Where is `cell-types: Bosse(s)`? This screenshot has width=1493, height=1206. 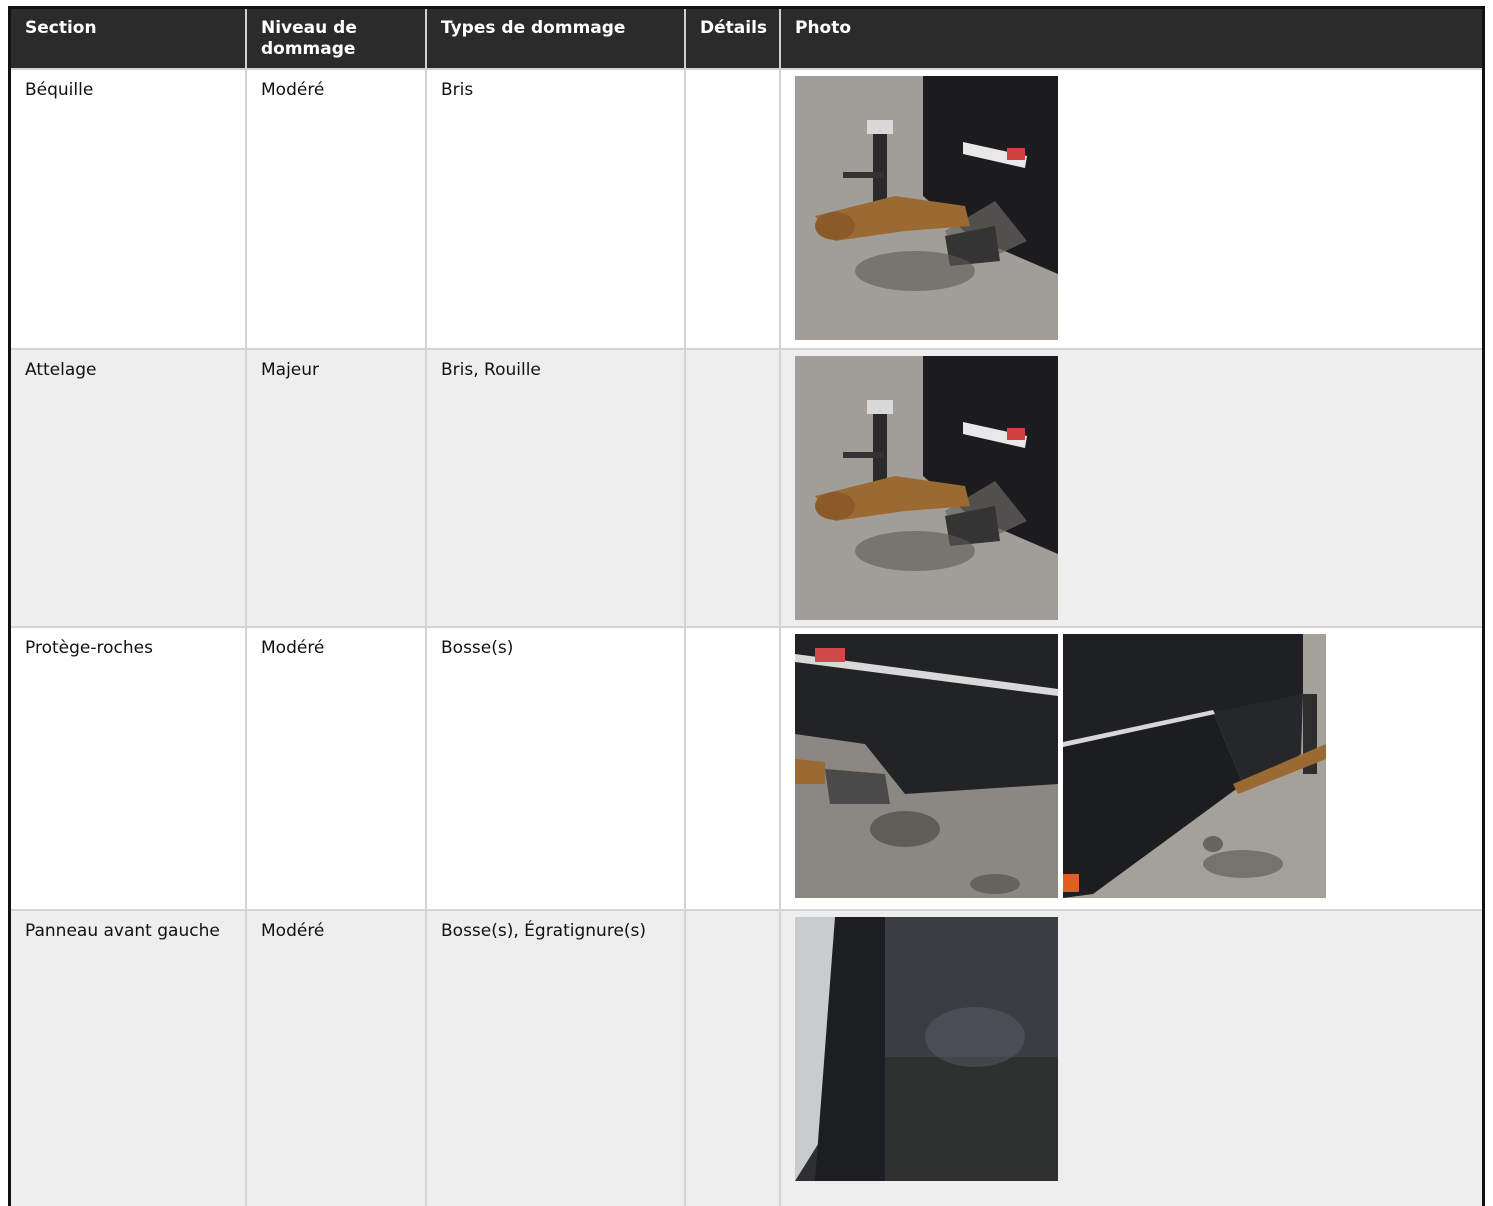 cell-types: Bosse(s) is located at coordinates (556, 768).